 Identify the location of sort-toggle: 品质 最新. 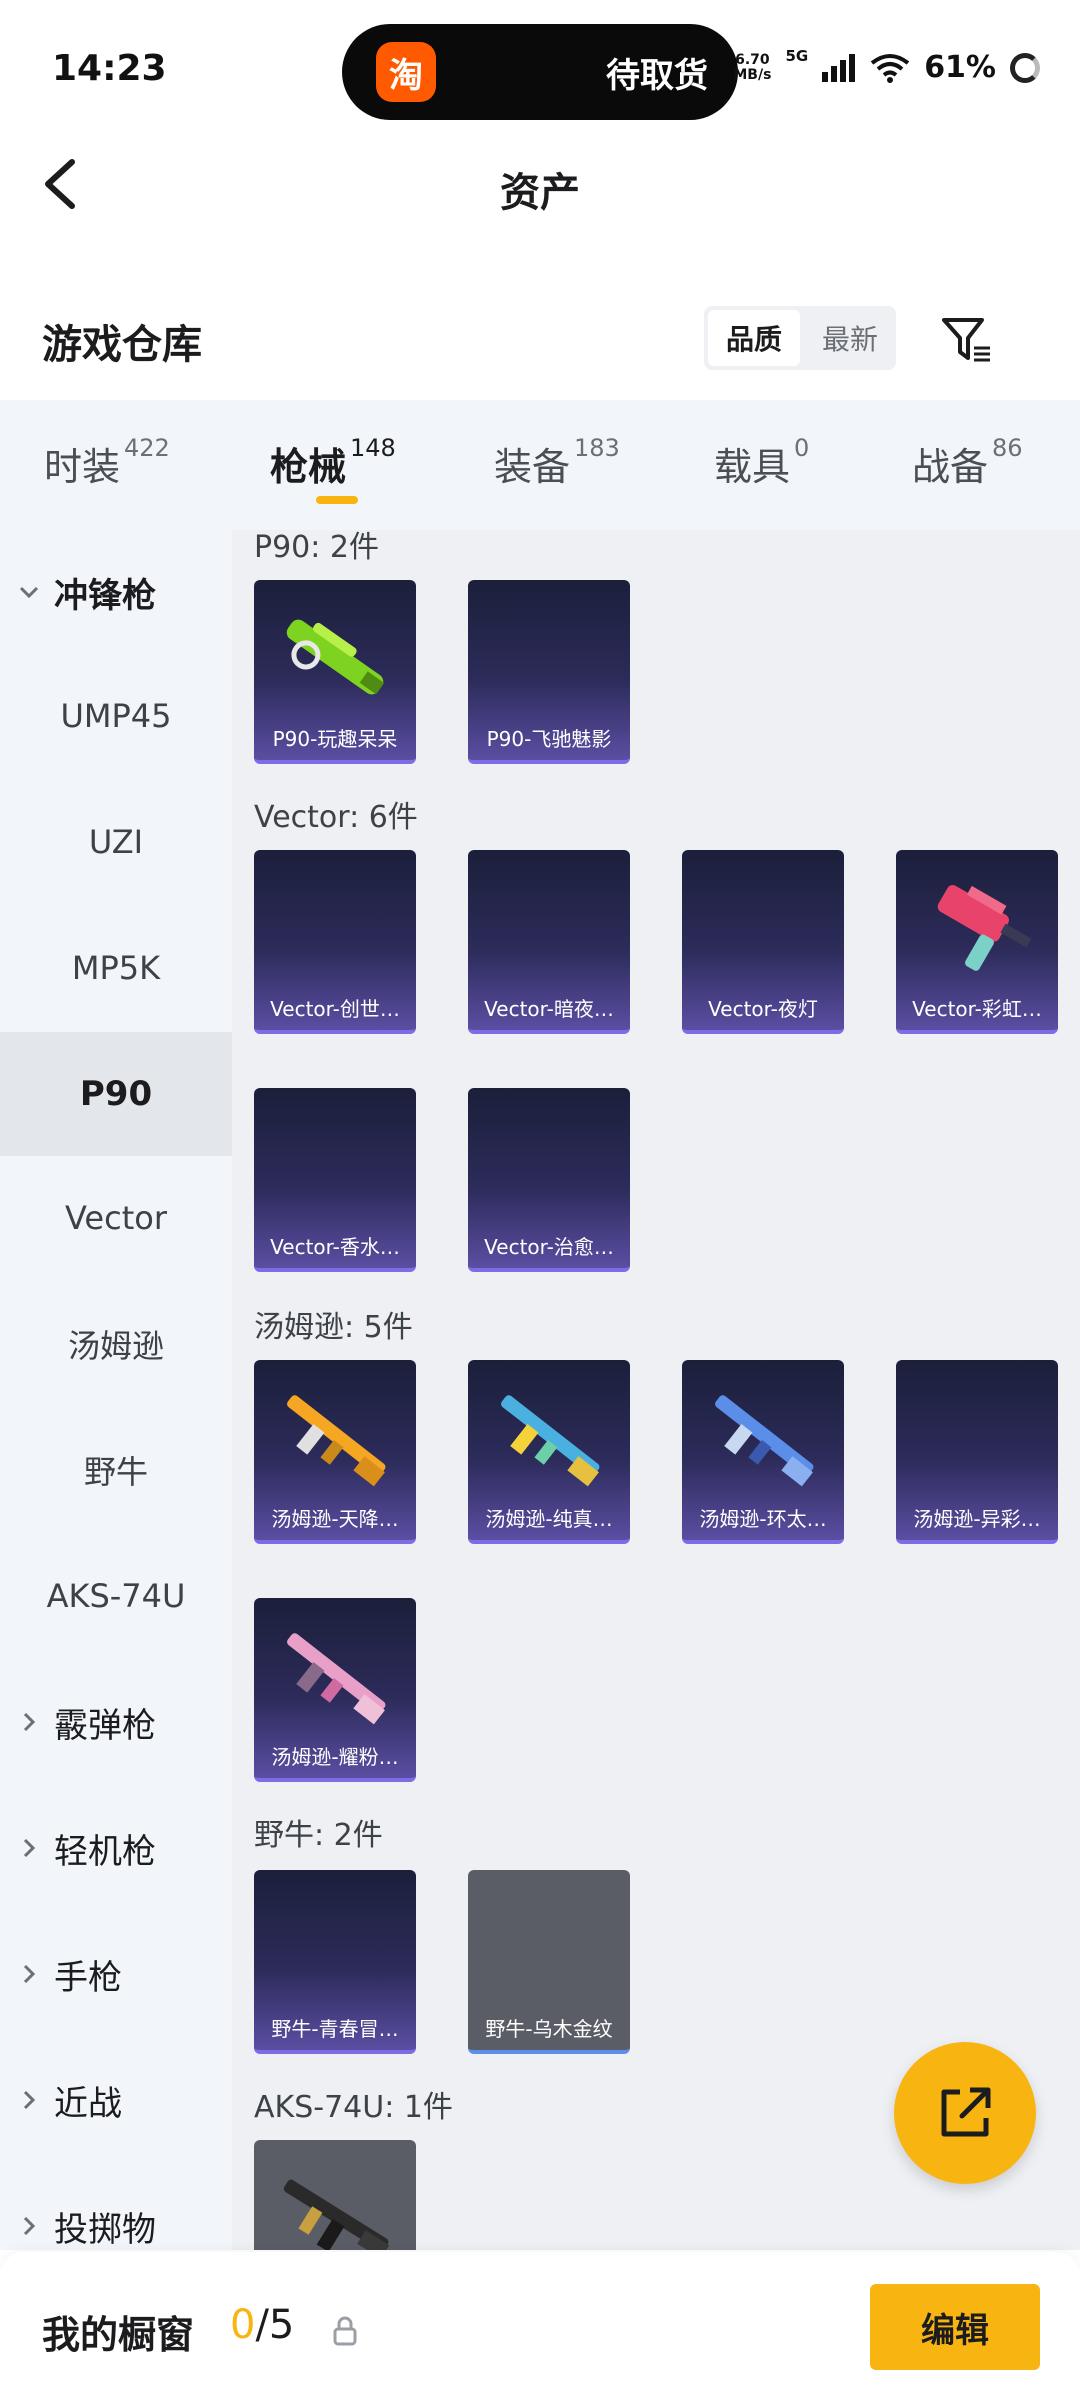
(800, 338).